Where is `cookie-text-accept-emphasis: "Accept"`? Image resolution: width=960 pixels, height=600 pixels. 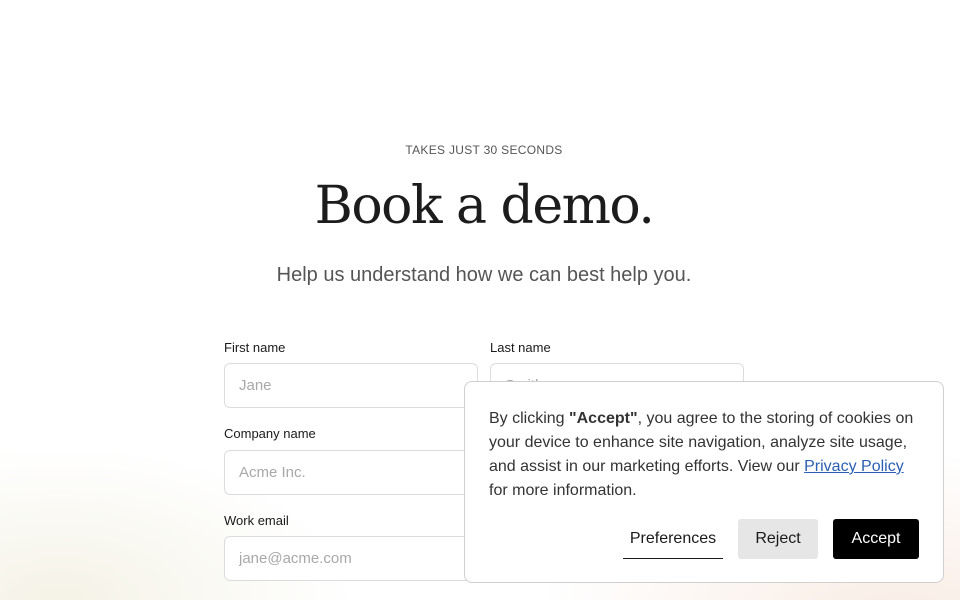 cookie-text-accept-emphasis: "Accept" is located at coordinates (603, 418).